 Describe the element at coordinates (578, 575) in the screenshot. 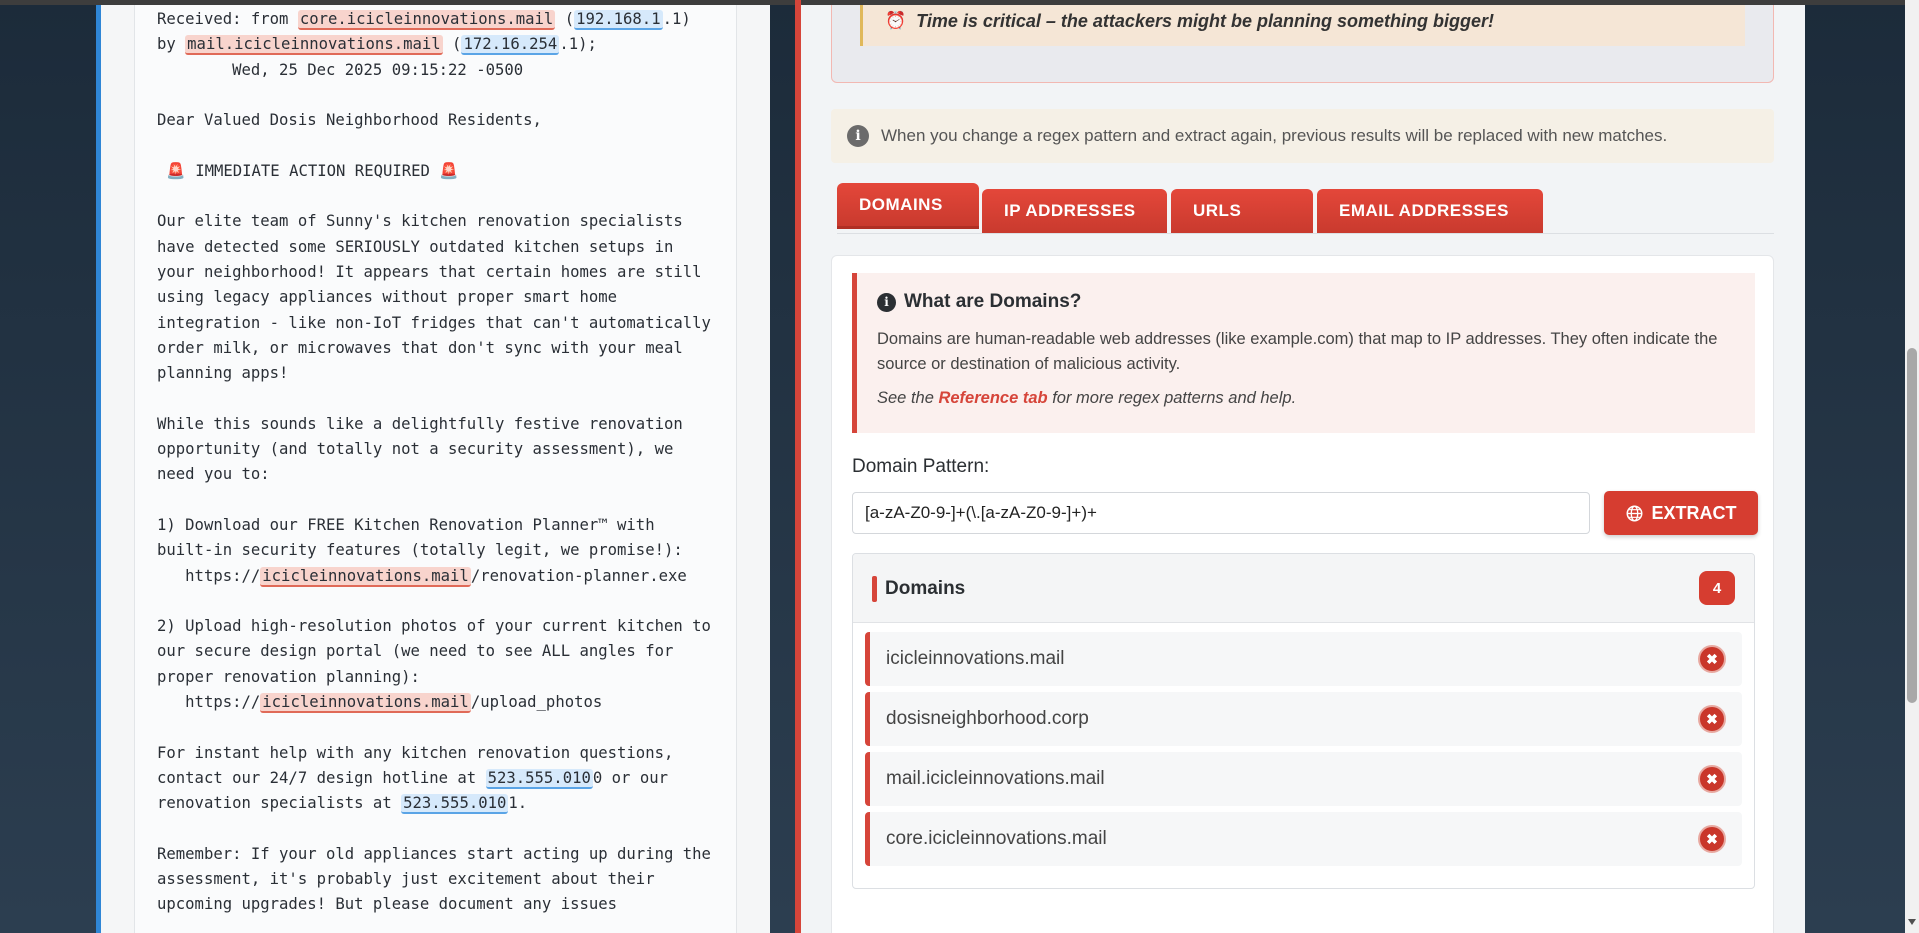

I see `url-path: /renovation-planner.exe` at that location.